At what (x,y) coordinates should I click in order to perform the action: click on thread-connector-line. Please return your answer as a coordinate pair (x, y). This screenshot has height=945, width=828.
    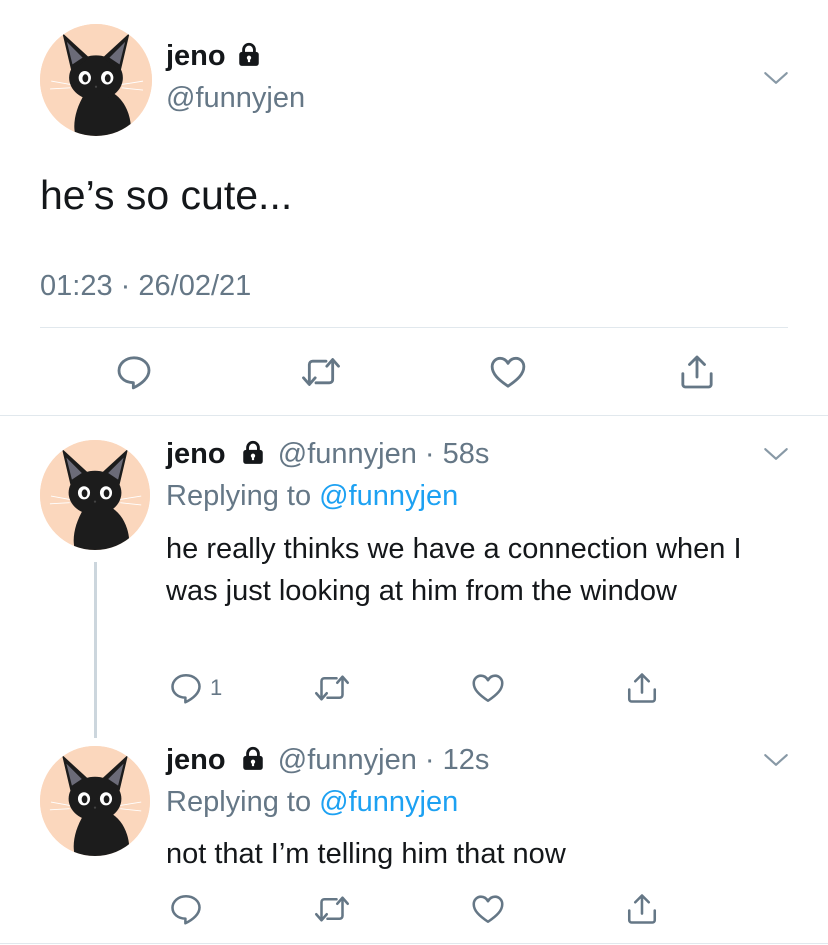
    Looking at the image, I should click on (95, 650).